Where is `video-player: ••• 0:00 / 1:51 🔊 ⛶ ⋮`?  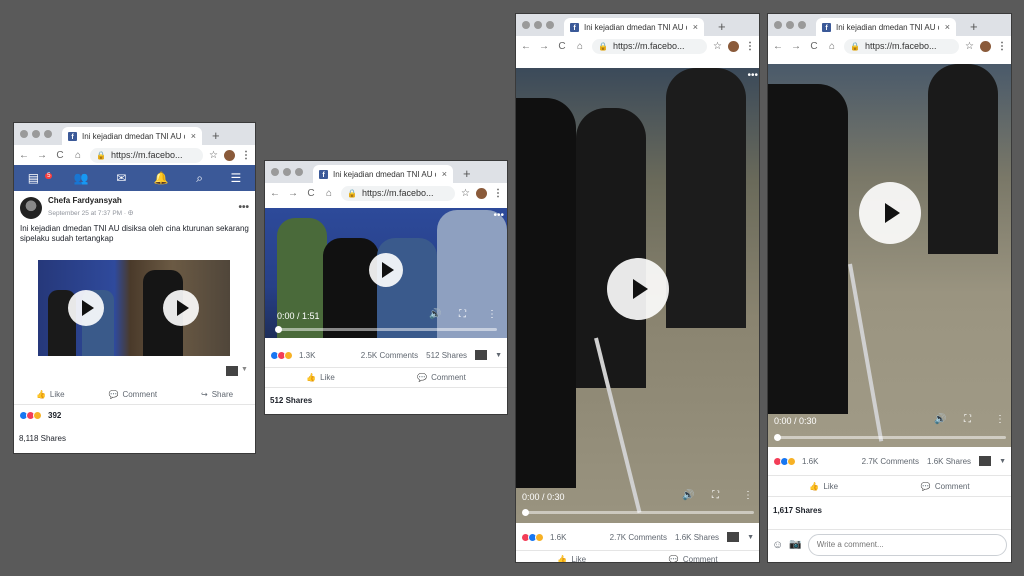
video-player: ••• 0:00 / 1:51 🔊 ⛶ ⋮ is located at coordinates (386, 273).